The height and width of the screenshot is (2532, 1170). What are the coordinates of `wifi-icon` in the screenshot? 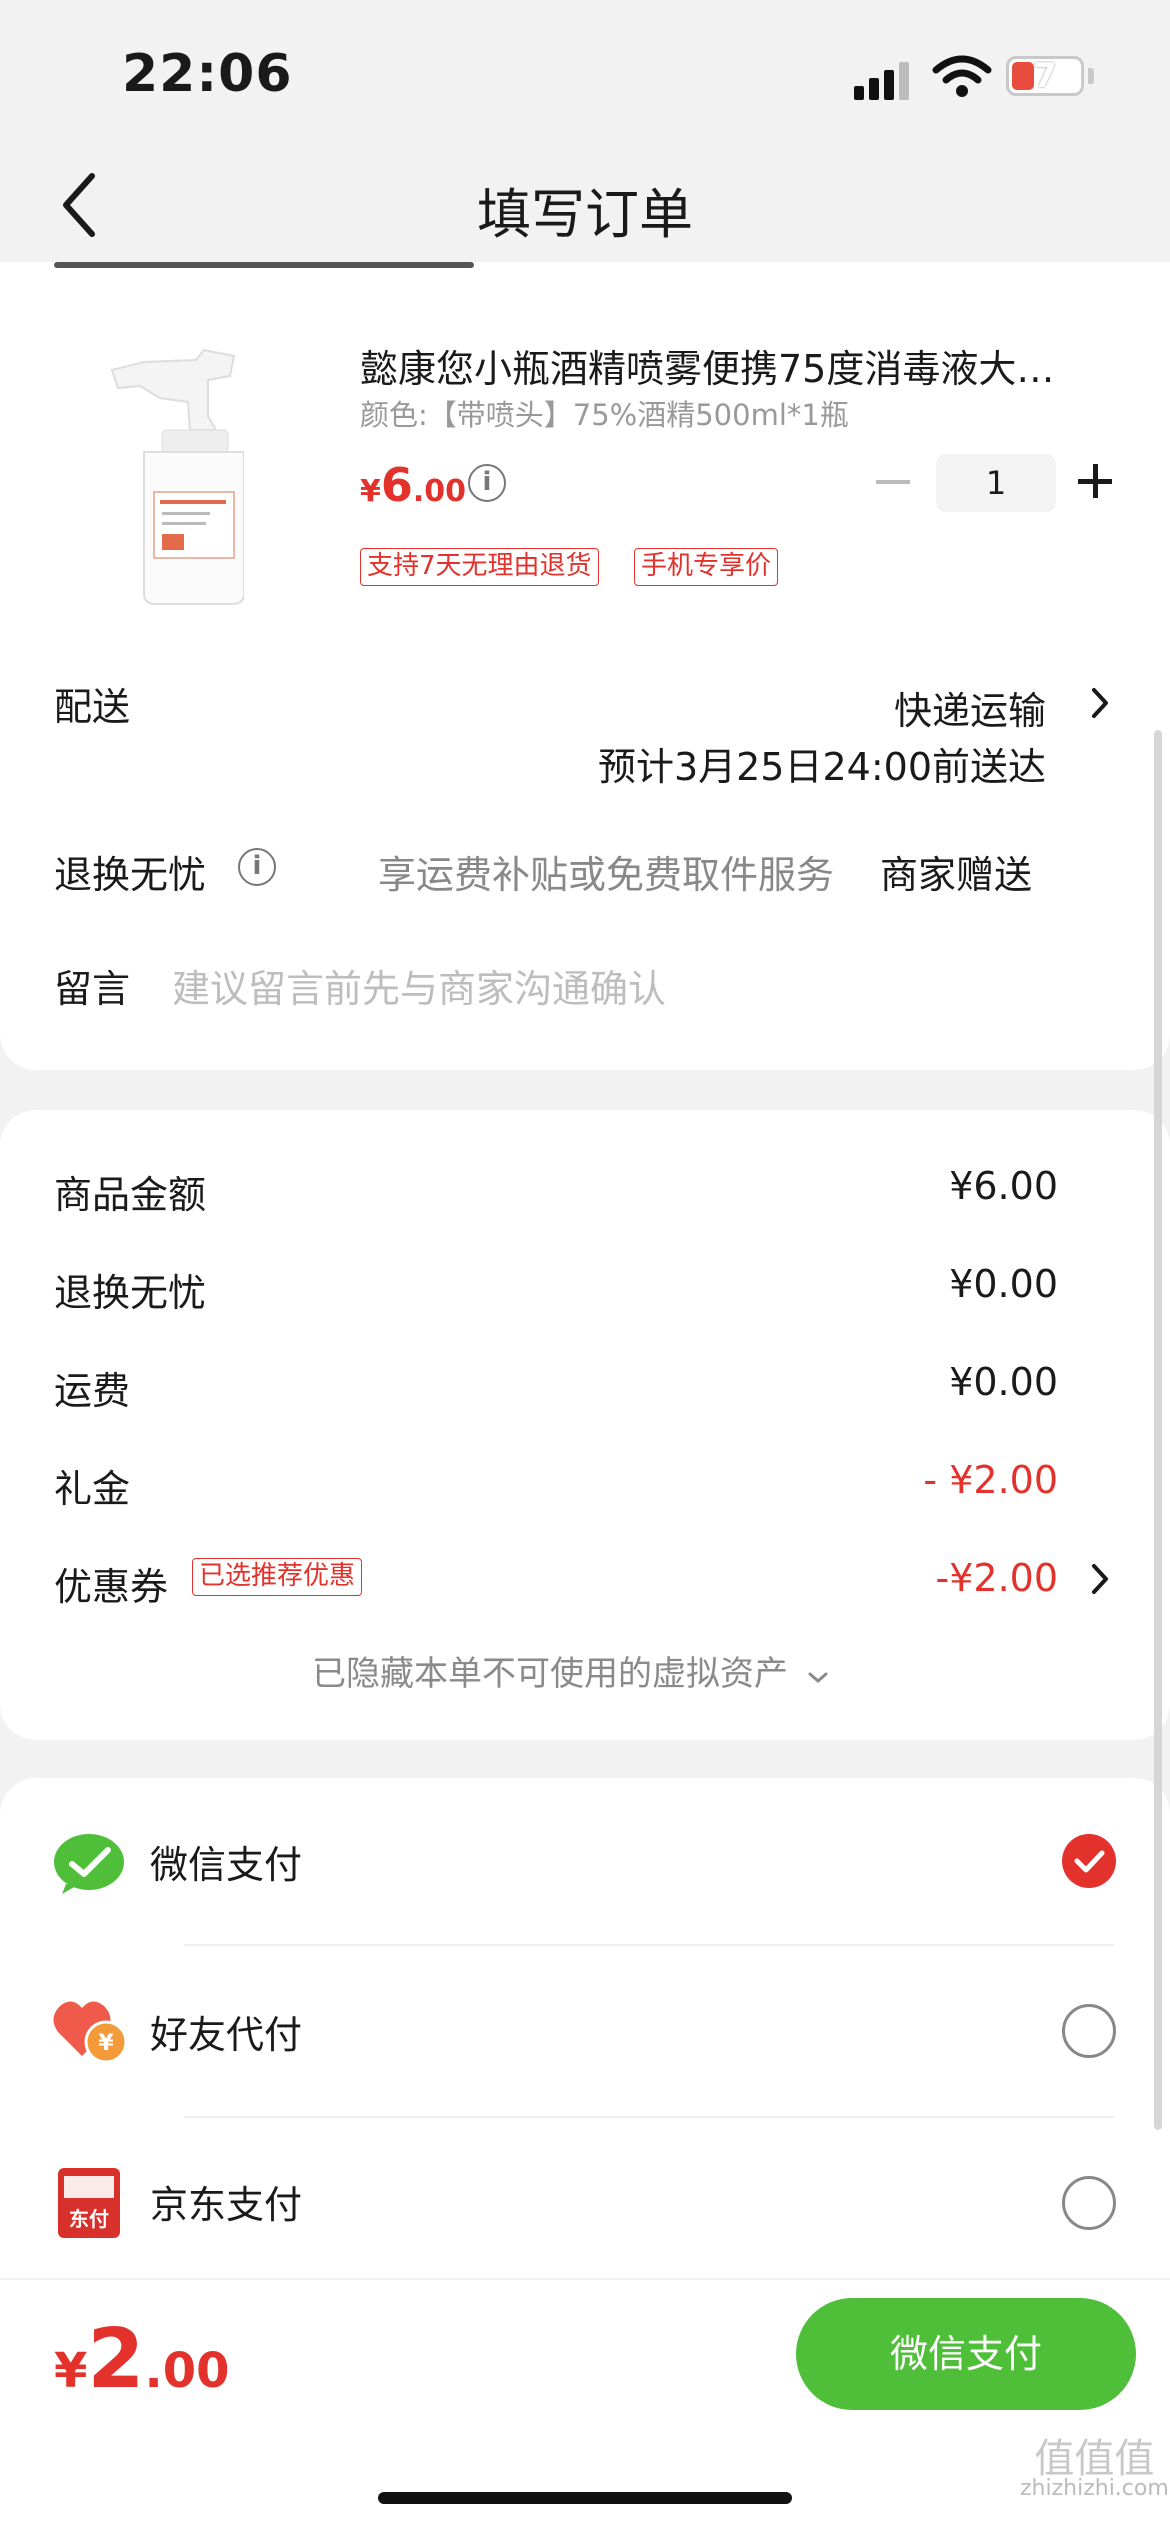 It's located at (962, 76).